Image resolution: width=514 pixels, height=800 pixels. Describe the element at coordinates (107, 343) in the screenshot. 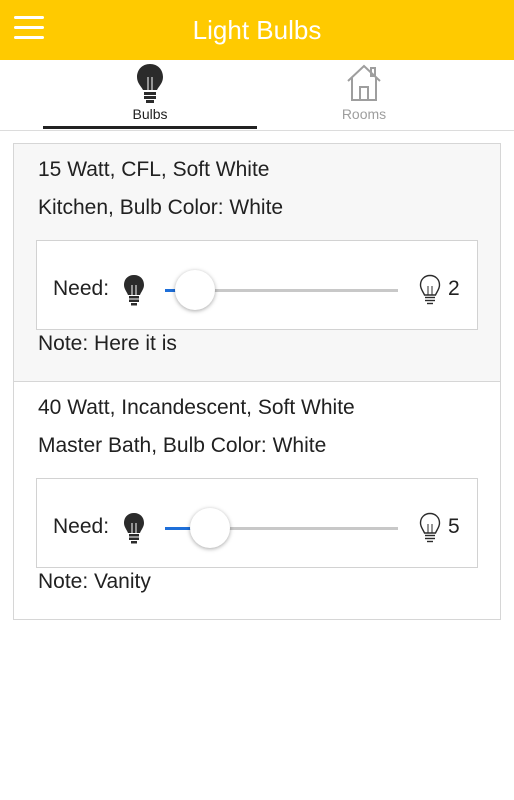

I see `bulb-note: Note: Here it is` at that location.